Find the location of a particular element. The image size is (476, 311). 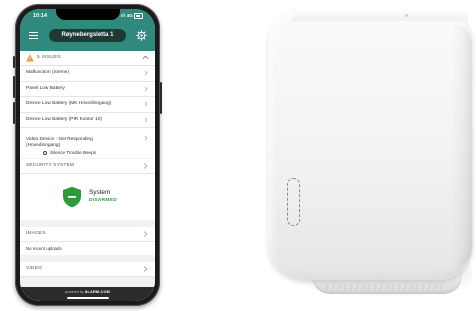

shield-icon is located at coordinates (72, 197).